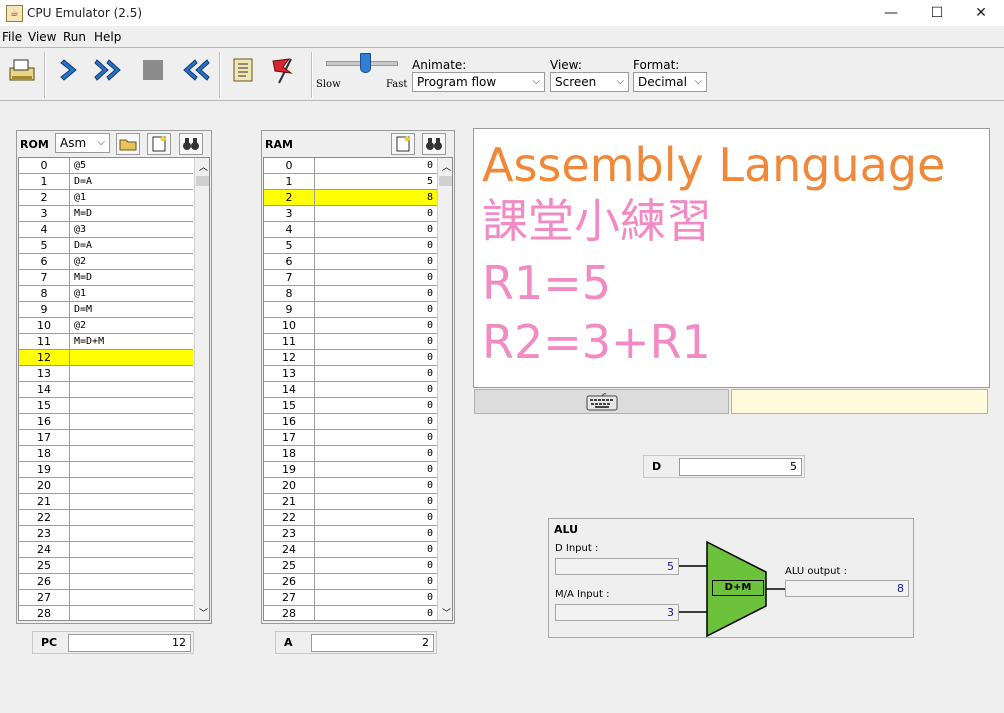 The width and height of the screenshot is (1004, 713). What do you see at coordinates (131, 182) in the screenshot?
I see `rom-value: D=A` at bounding box center [131, 182].